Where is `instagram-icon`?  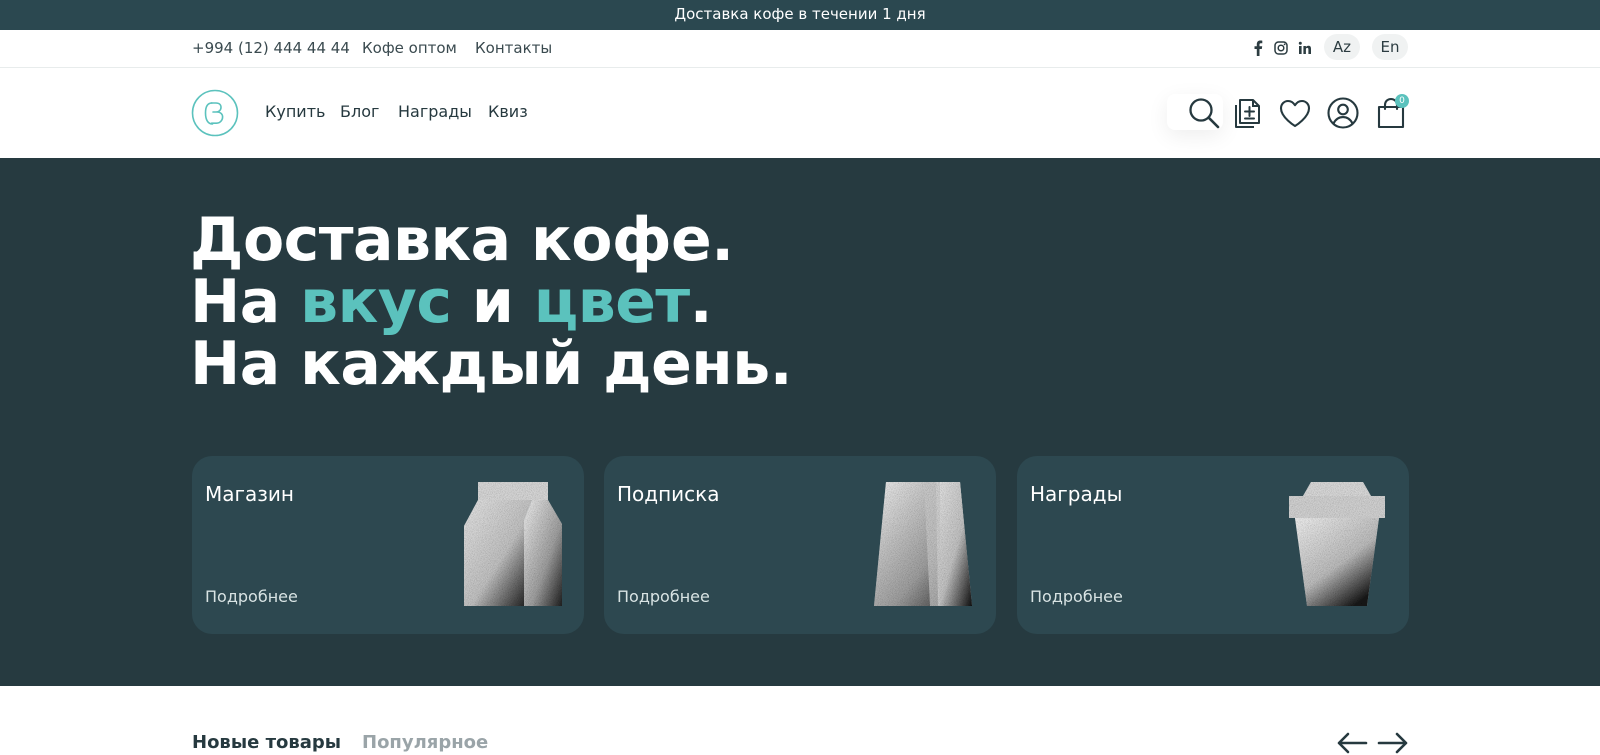 instagram-icon is located at coordinates (1281, 48).